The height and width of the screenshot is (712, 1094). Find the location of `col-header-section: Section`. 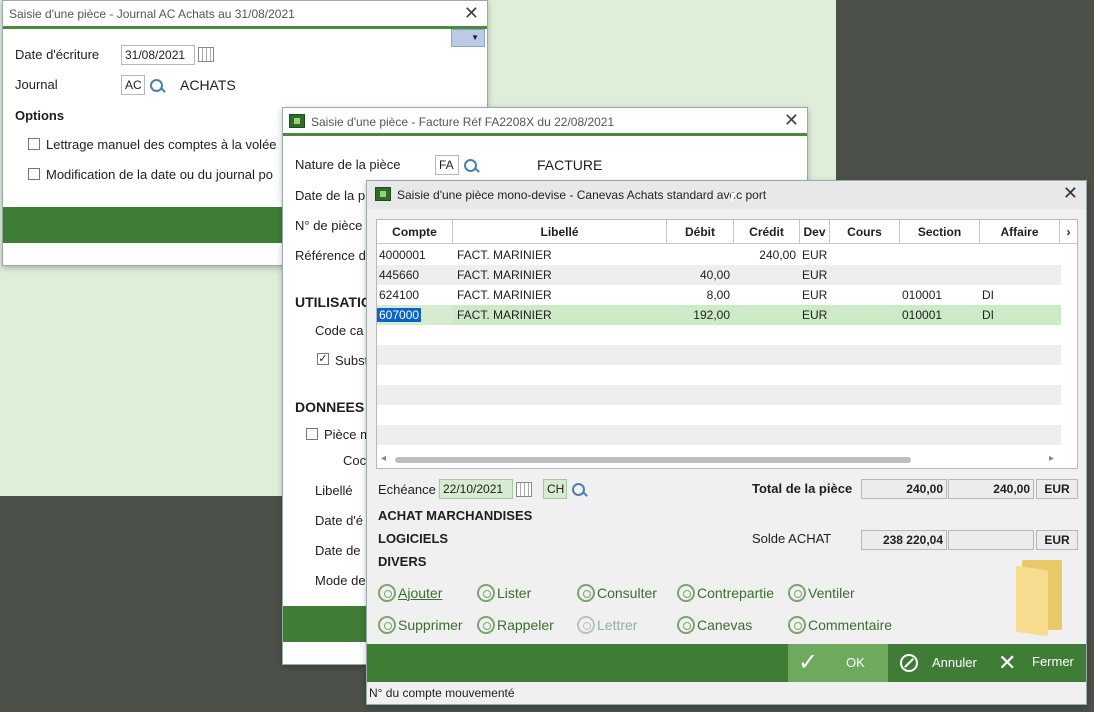

col-header-section: Section is located at coordinates (940, 232).